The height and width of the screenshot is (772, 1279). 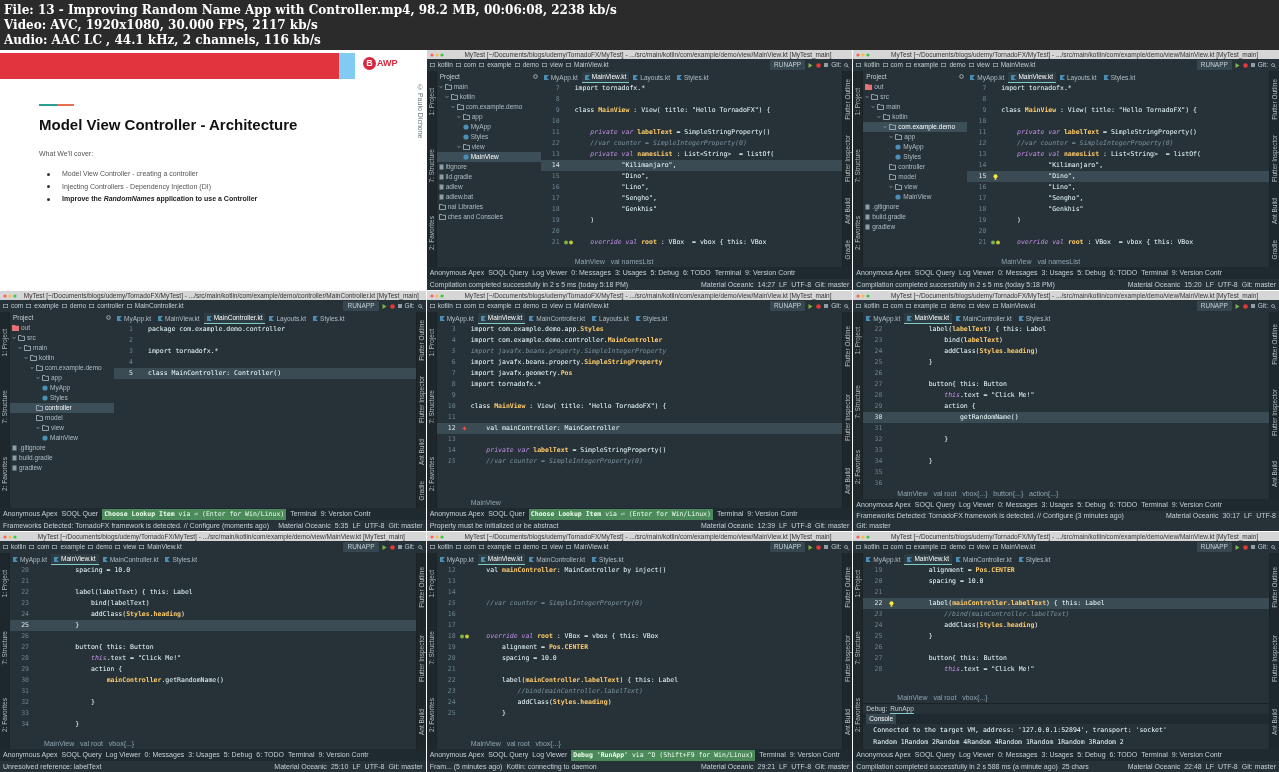 I want to click on file-info-line: File: 13 - Improving Random Name App with Controller.mp4, 98.2 MB, 00:06:08, 2238 kb/s, so click(x=311, y=10).